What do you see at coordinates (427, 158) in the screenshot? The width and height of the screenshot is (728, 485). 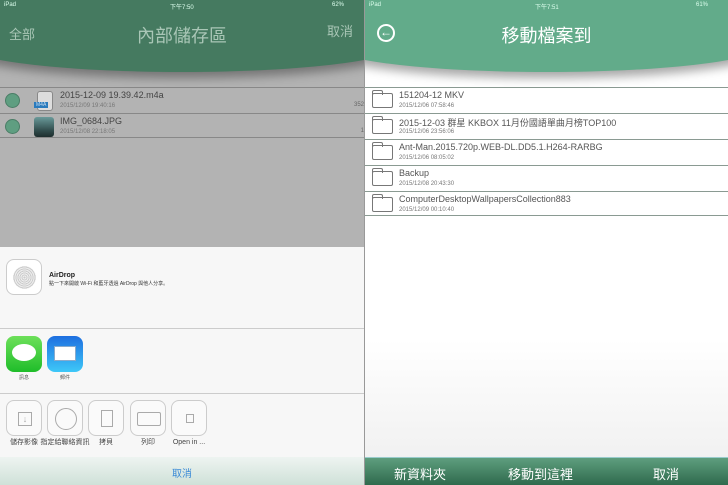 I see `folder-date: 2015/12/06 08:05:02` at bounding box center [427, 158].